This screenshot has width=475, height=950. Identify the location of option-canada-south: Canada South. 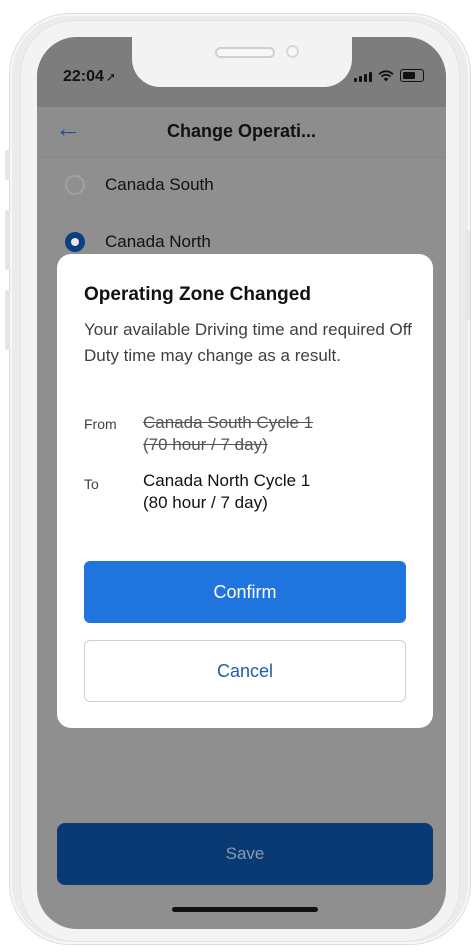
(139, 185).